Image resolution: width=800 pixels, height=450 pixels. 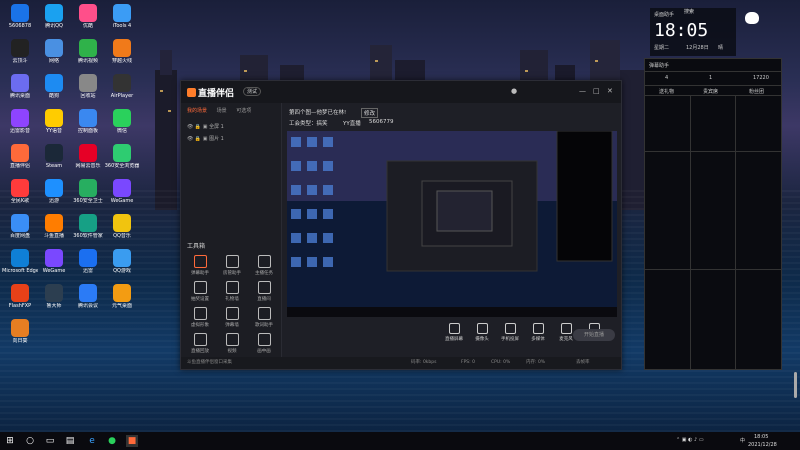 I want to click on title-bar: 直播伴侣 测试 ● — □ ✕, so click(x=401, y=92).